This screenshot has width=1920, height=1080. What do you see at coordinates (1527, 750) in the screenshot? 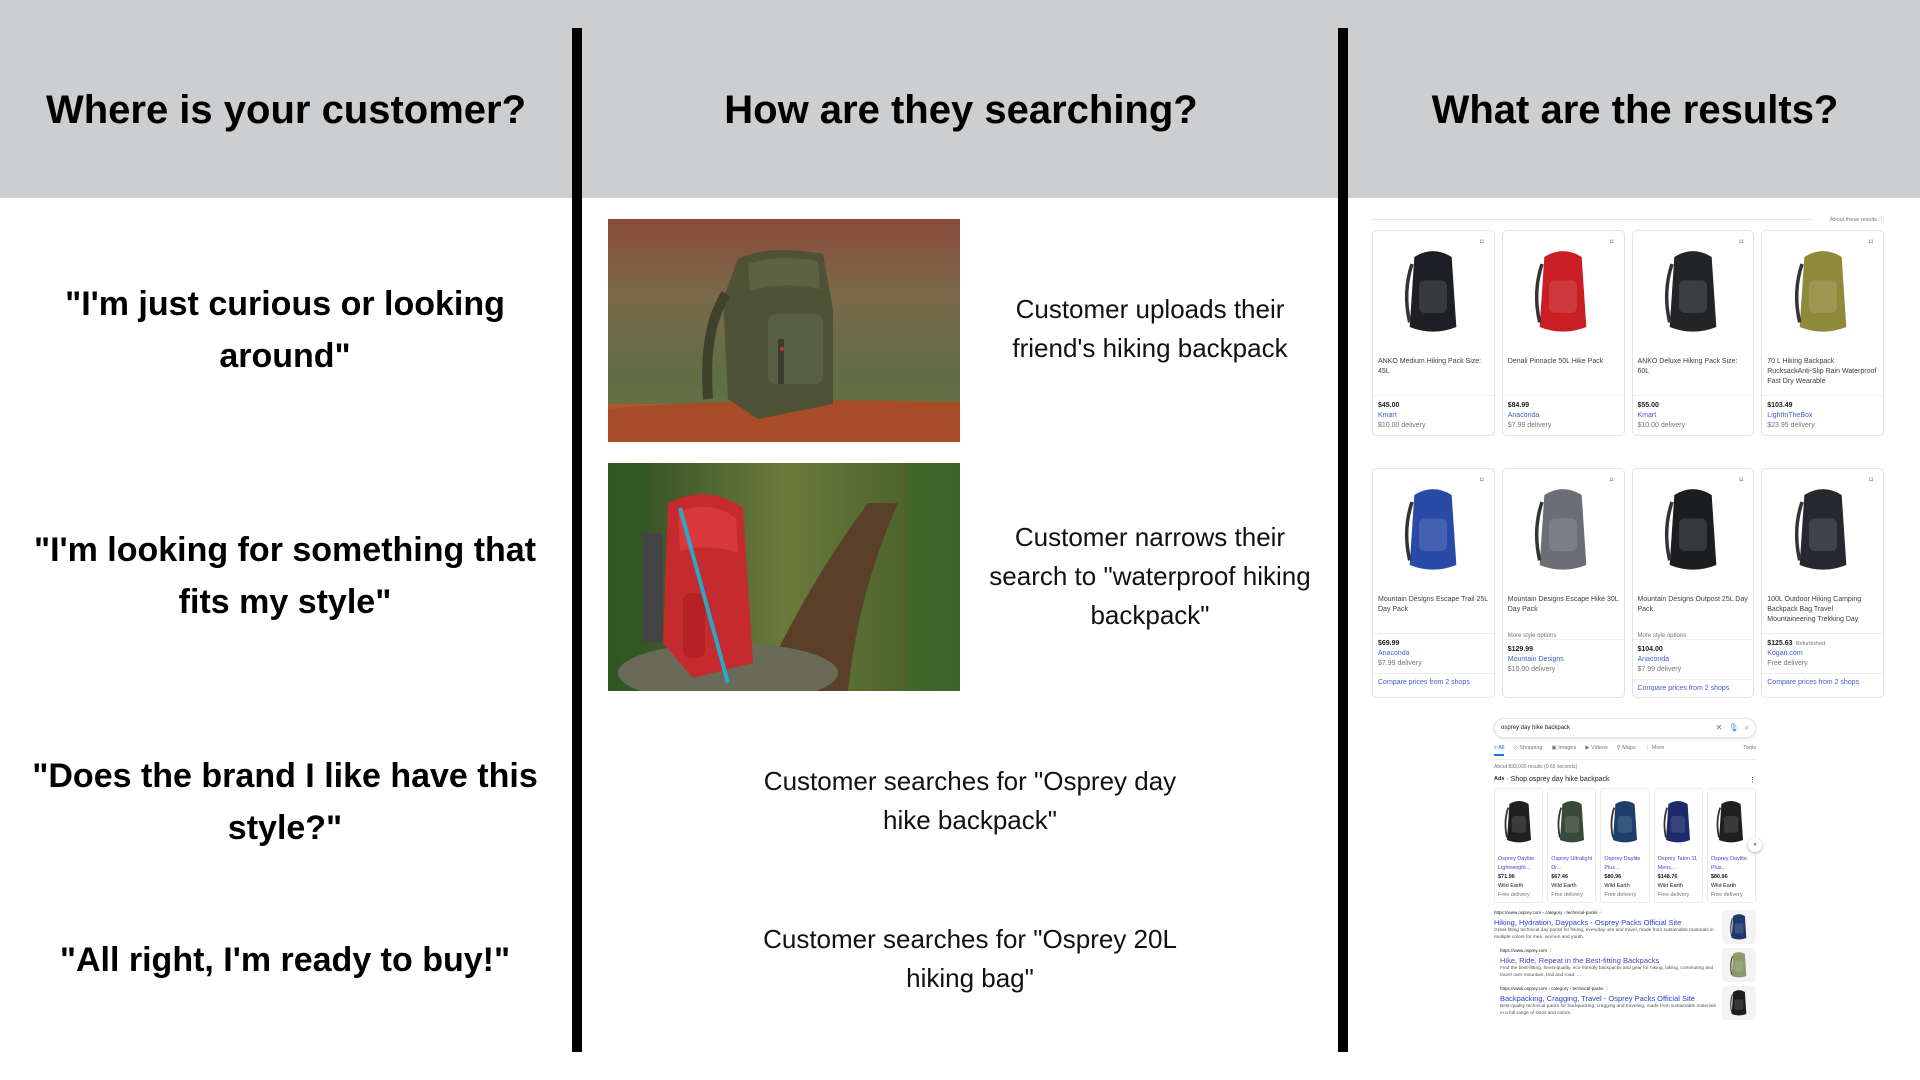
I see `tab-shopping: ◇ Shopping` at bounding box center [1527, 750].